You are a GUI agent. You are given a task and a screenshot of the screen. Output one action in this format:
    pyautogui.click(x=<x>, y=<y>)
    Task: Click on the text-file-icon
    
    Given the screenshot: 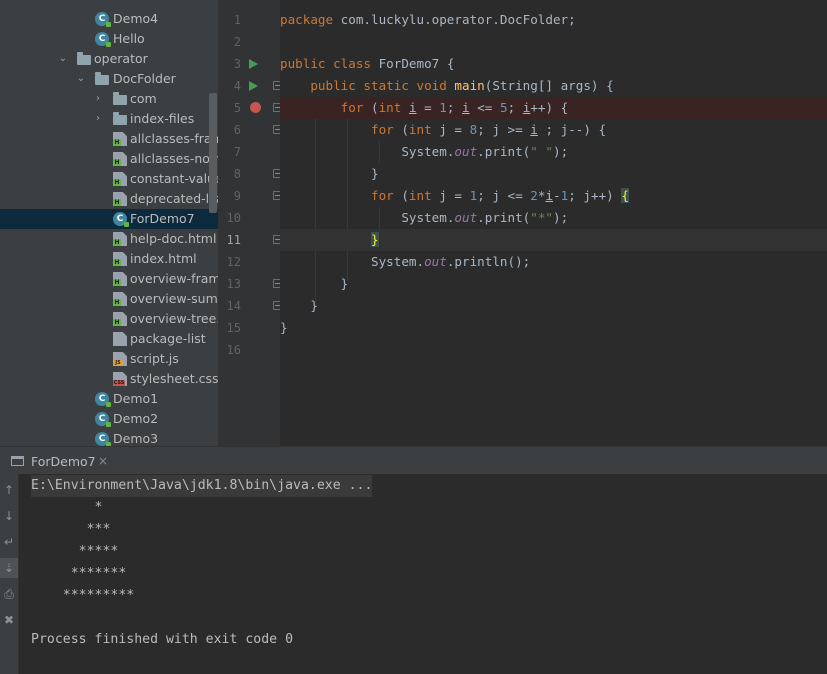 What is the action you would take?
    pyautogui.click(x=120, y=339)
    